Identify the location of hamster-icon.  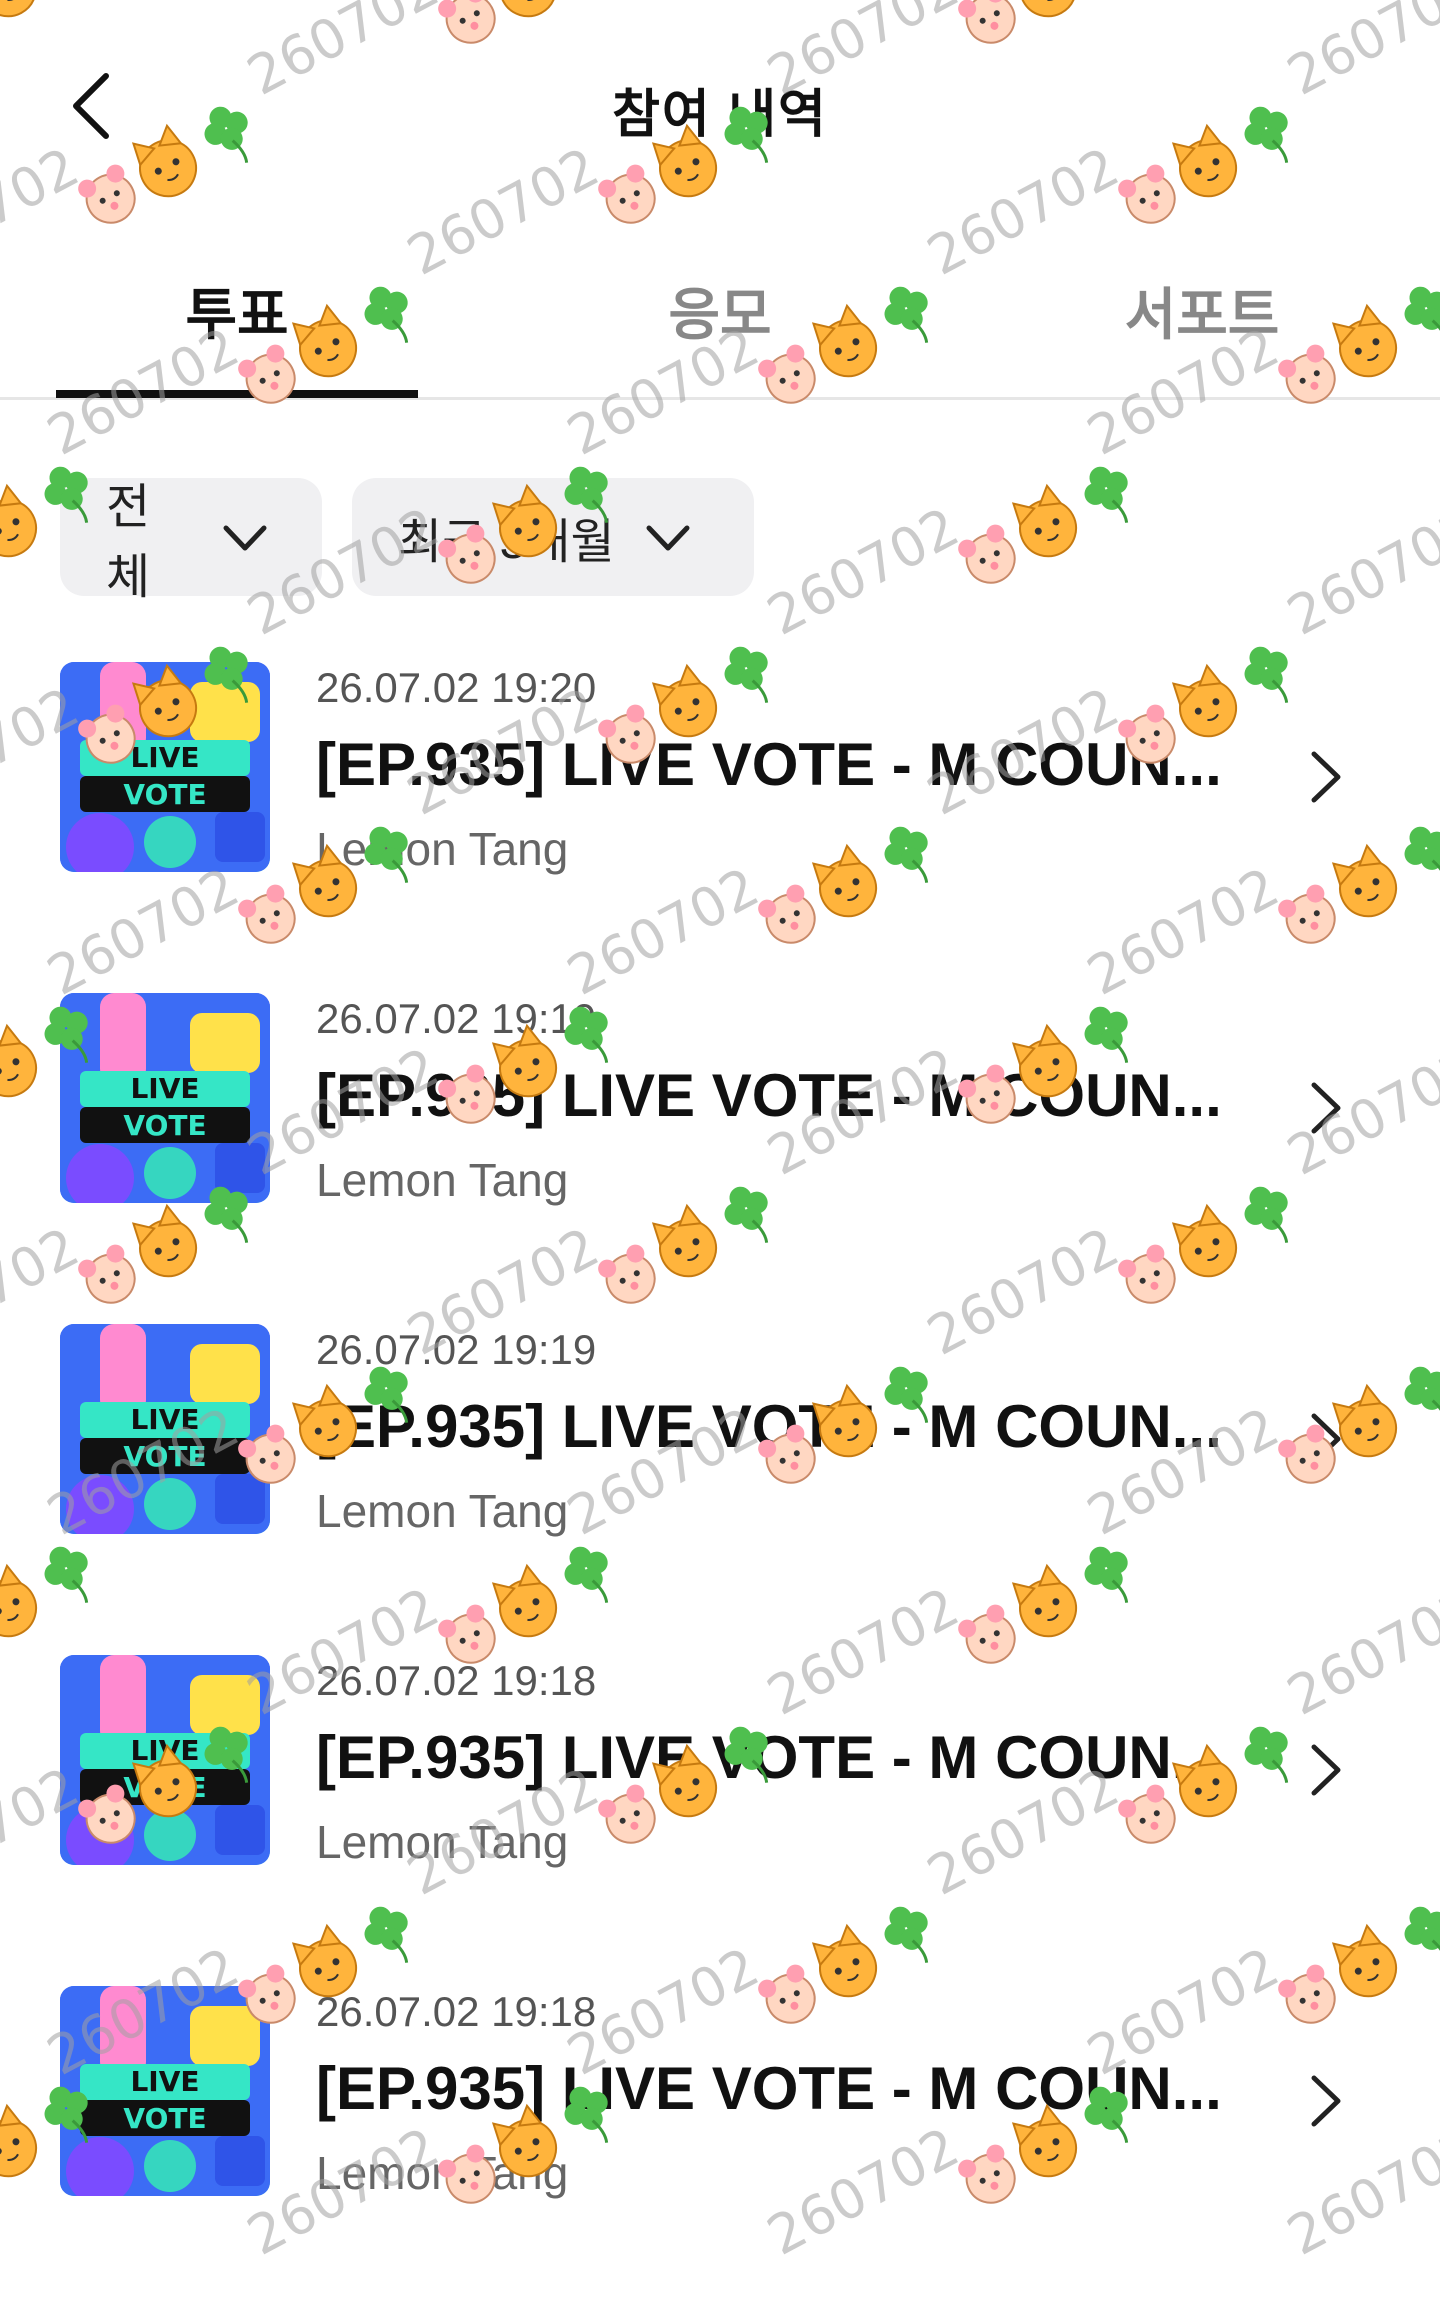
(987, 554).